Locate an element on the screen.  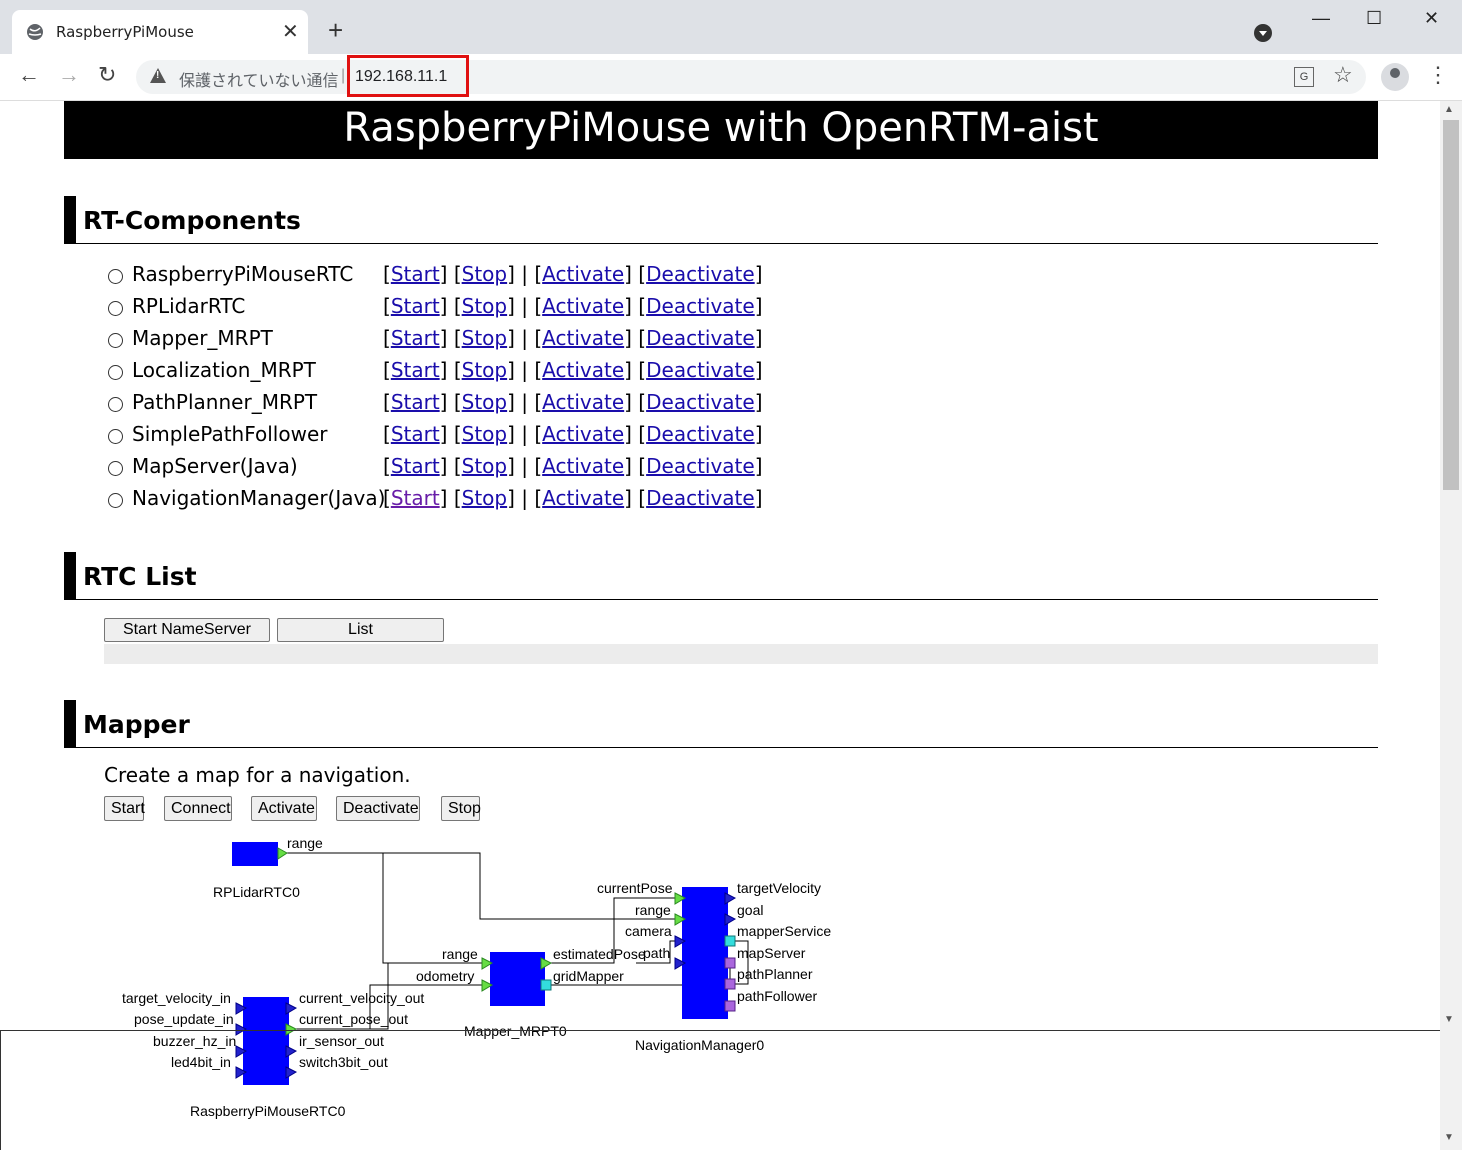
port-label: target_velocity_in is located at coordinates (176, 998).